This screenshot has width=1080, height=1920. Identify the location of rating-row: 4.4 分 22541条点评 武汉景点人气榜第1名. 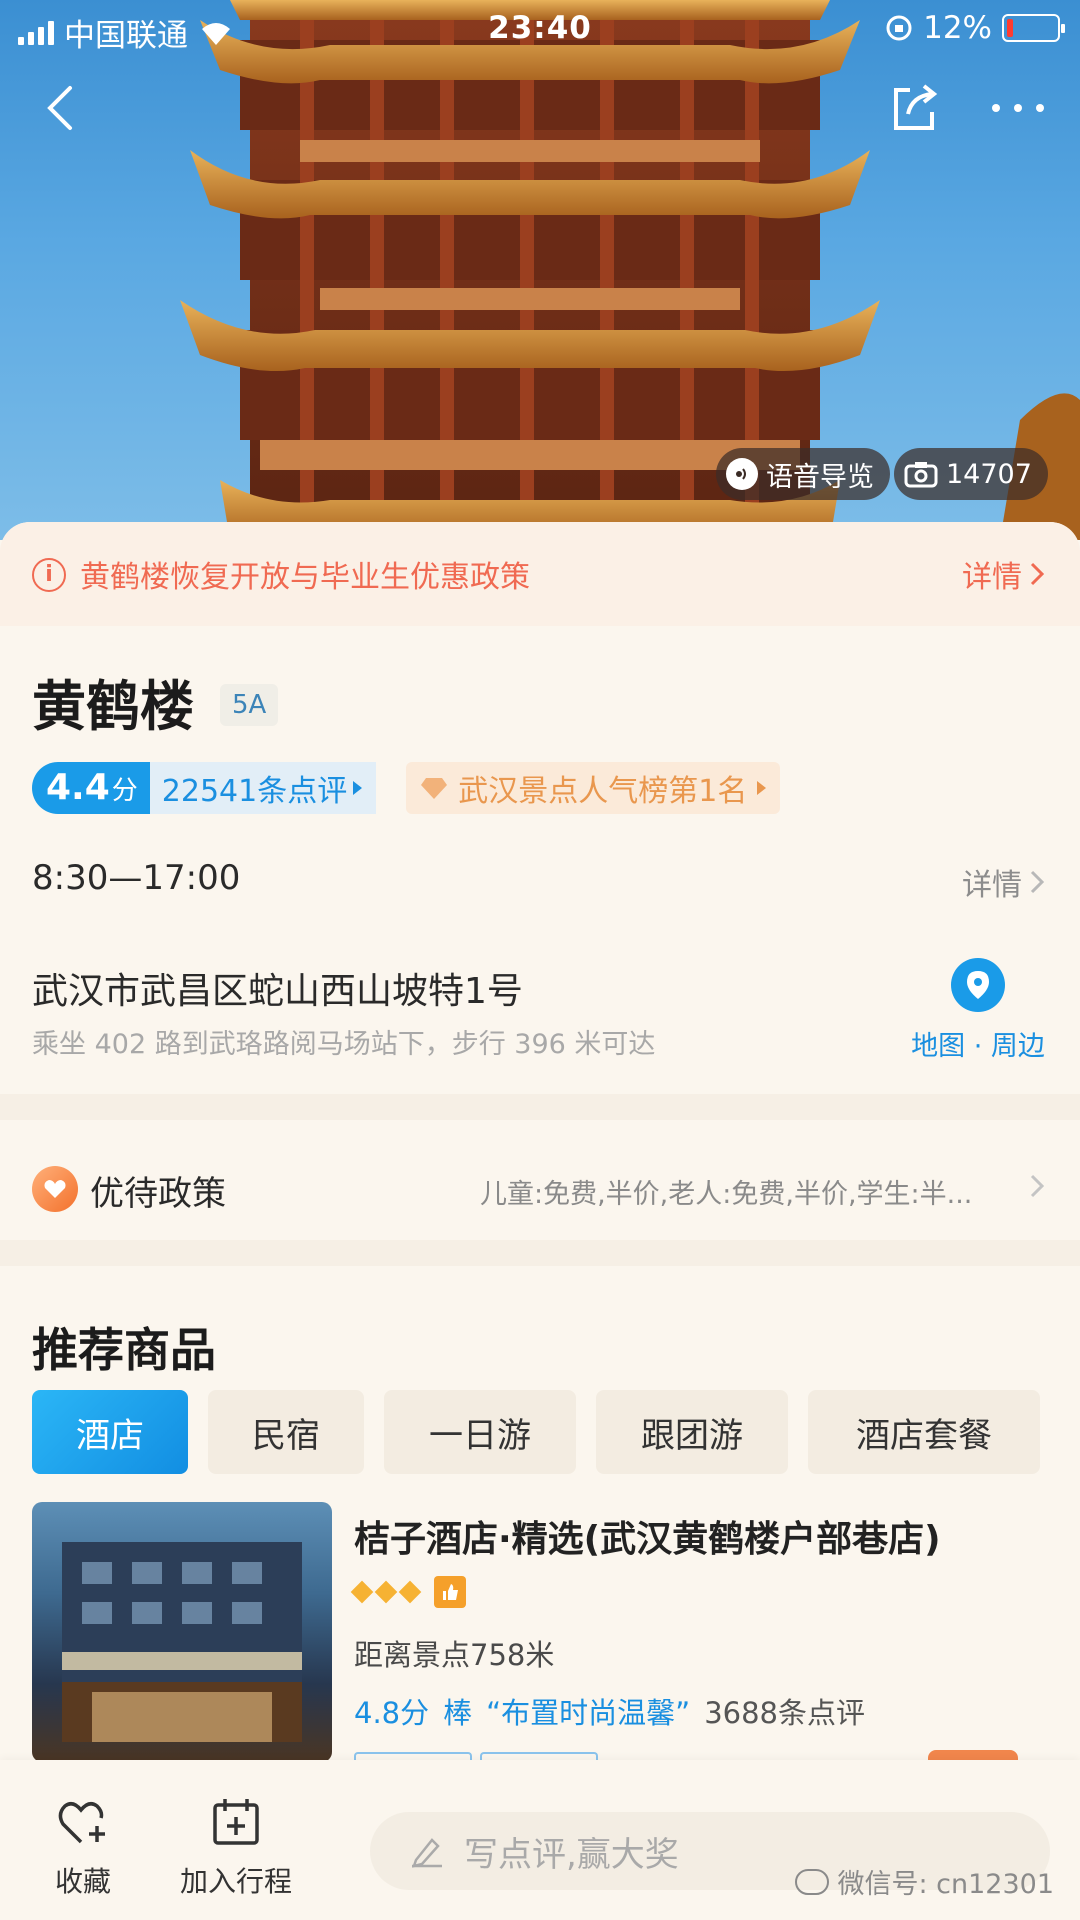
(406, 788).